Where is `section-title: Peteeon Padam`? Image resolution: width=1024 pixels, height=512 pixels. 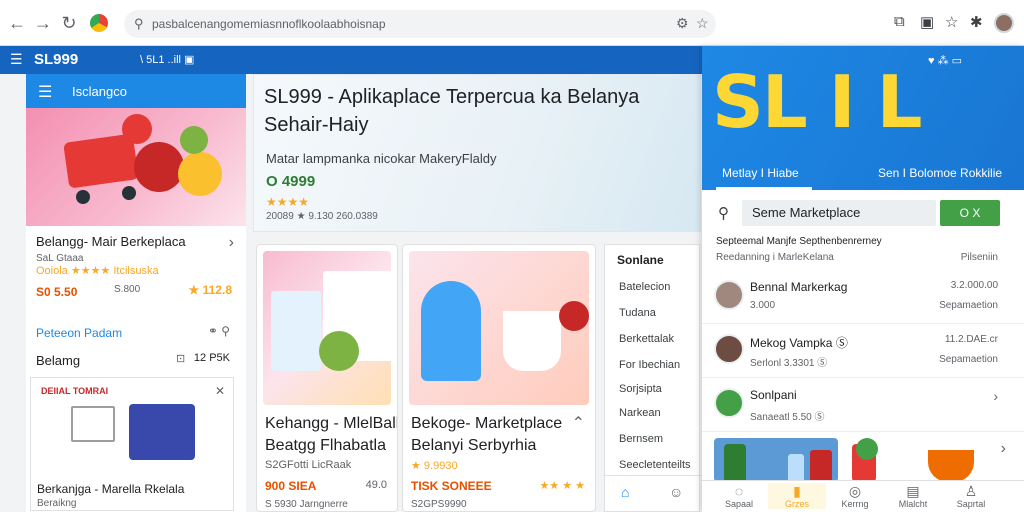
section-title: Peteeon Padam is located at coordinates (79, 333).